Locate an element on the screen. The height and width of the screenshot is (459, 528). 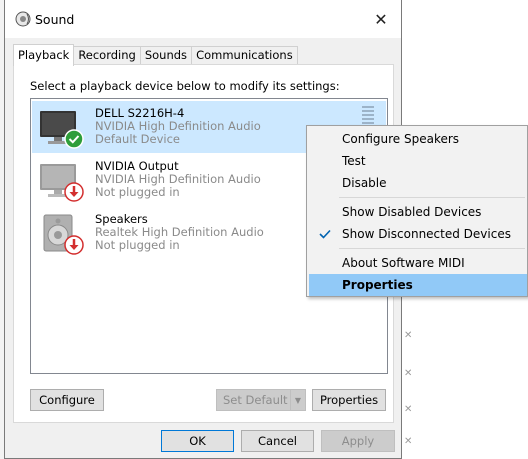
tab-recording: Recording is located at coordinates (107, 55).